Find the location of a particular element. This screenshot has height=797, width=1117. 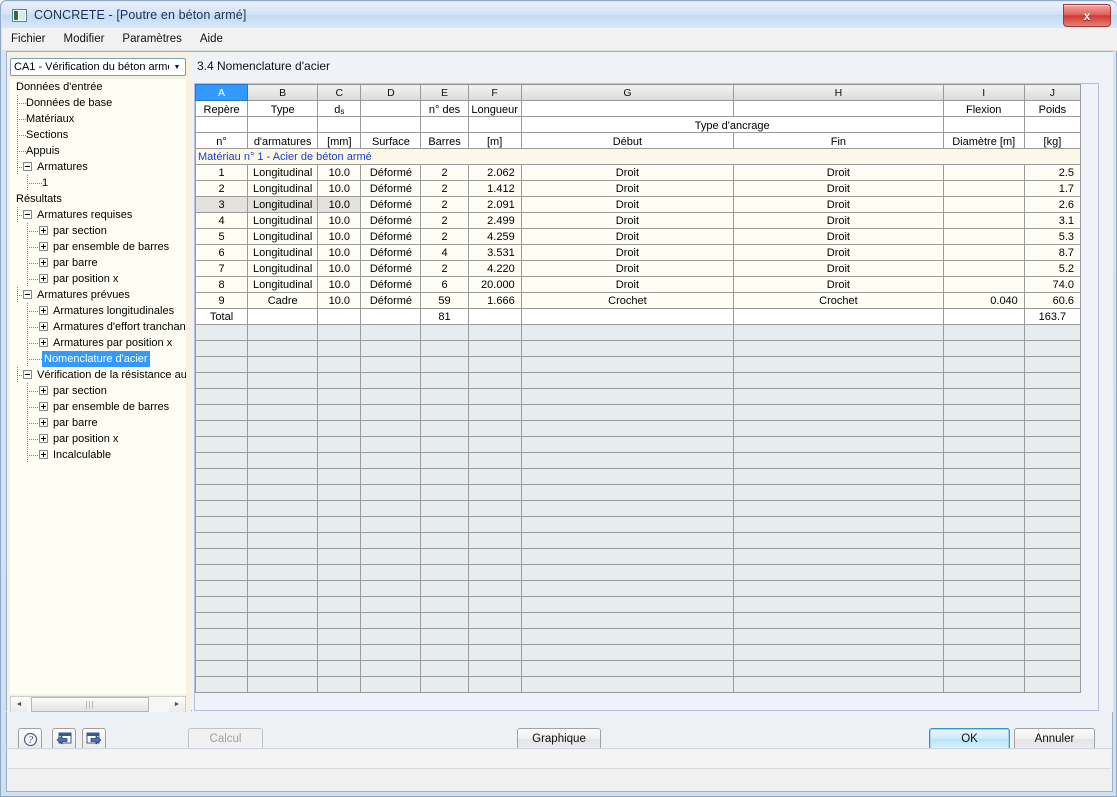

table-cell-debut: Droit is located at coordinates (627, 236).